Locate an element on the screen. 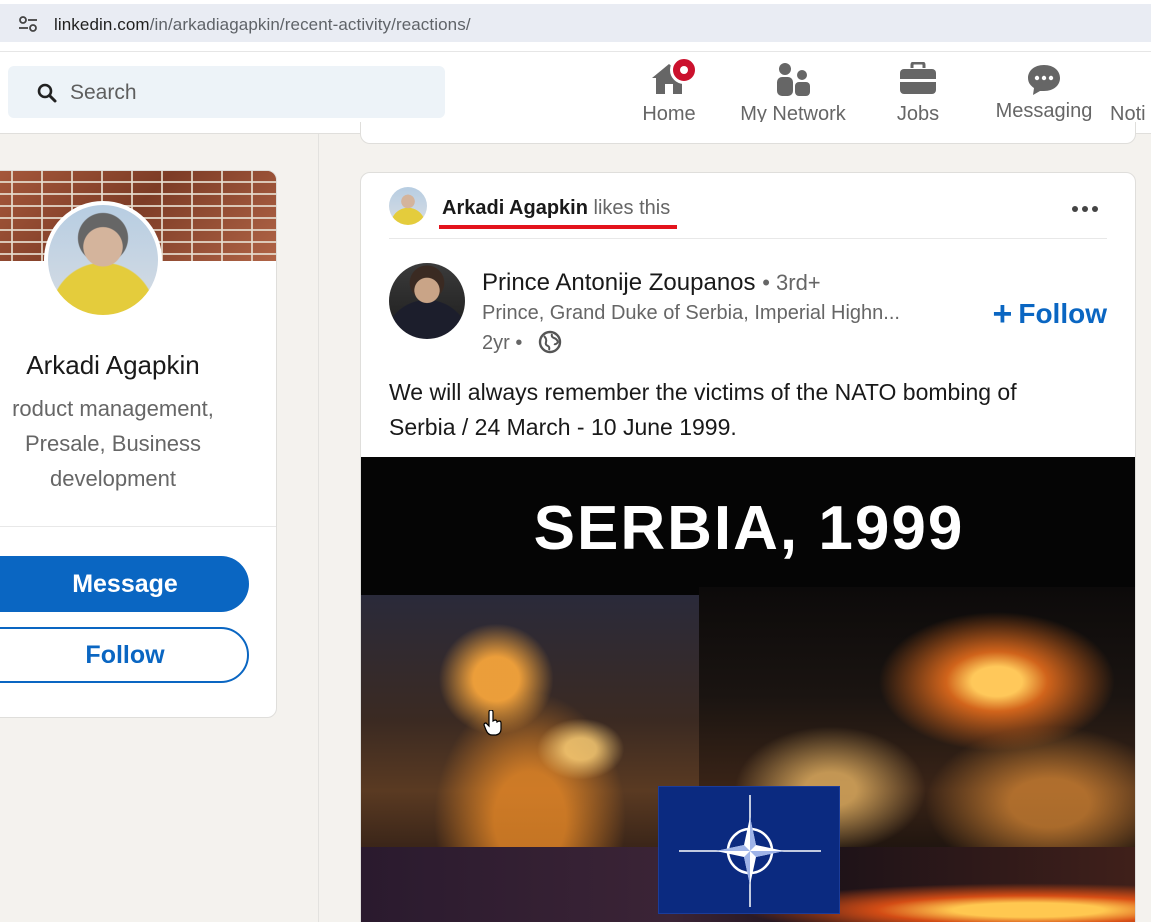  nav-notifications: Noti is located at coordinates (1129, 95).